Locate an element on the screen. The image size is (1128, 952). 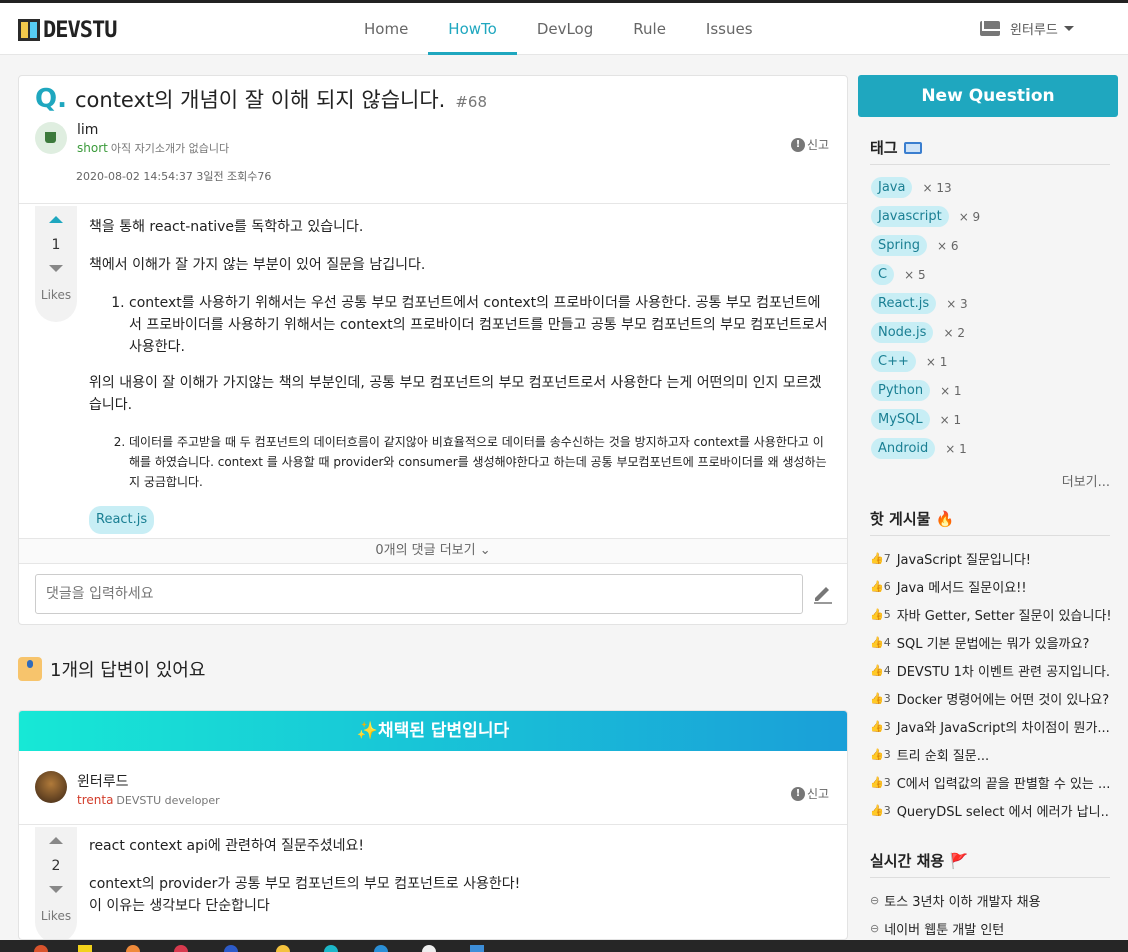
chevron-down-icon: ⌄ is located at coordinates (485, 550).